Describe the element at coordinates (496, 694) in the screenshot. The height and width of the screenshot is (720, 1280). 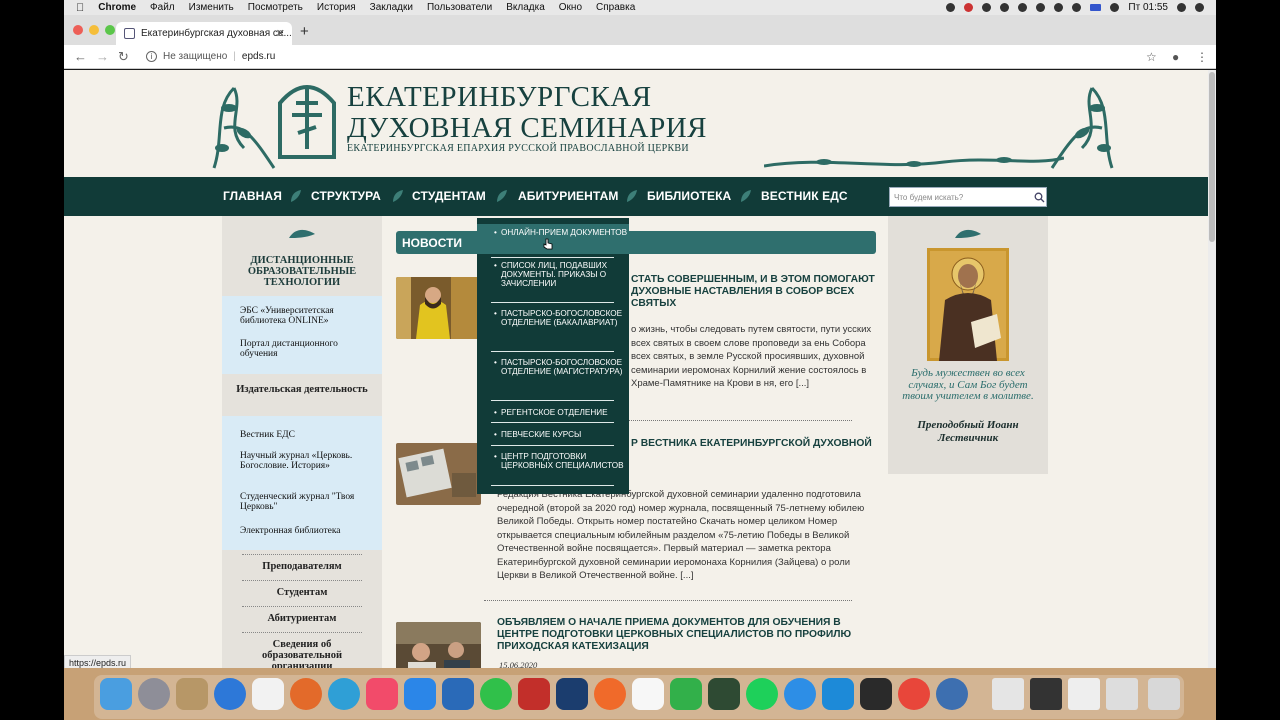
I see `whatsapp-icon` at that location.